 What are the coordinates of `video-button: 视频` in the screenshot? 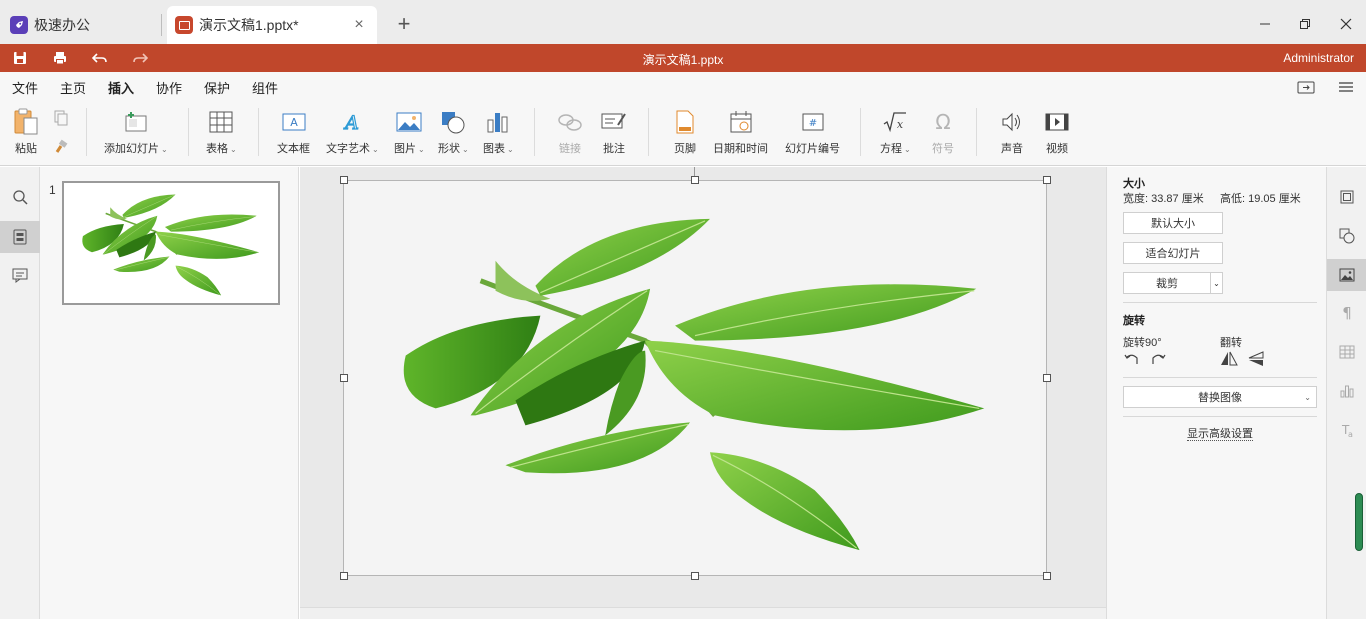 It's located at (1057, 132).